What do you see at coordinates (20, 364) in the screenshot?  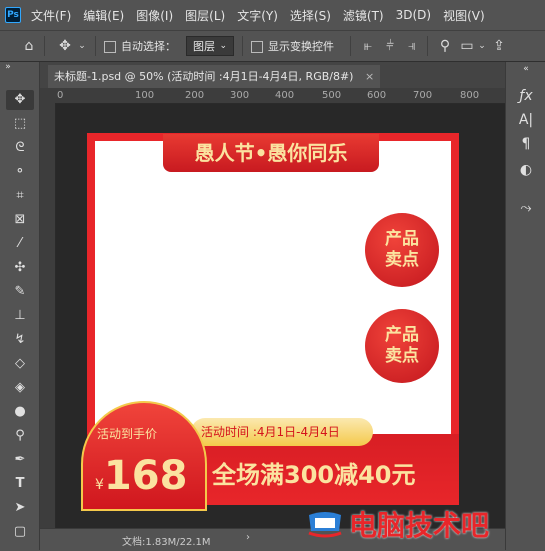 I see `eraser-tool-icon: ◇` at bounding box center [20, 364].